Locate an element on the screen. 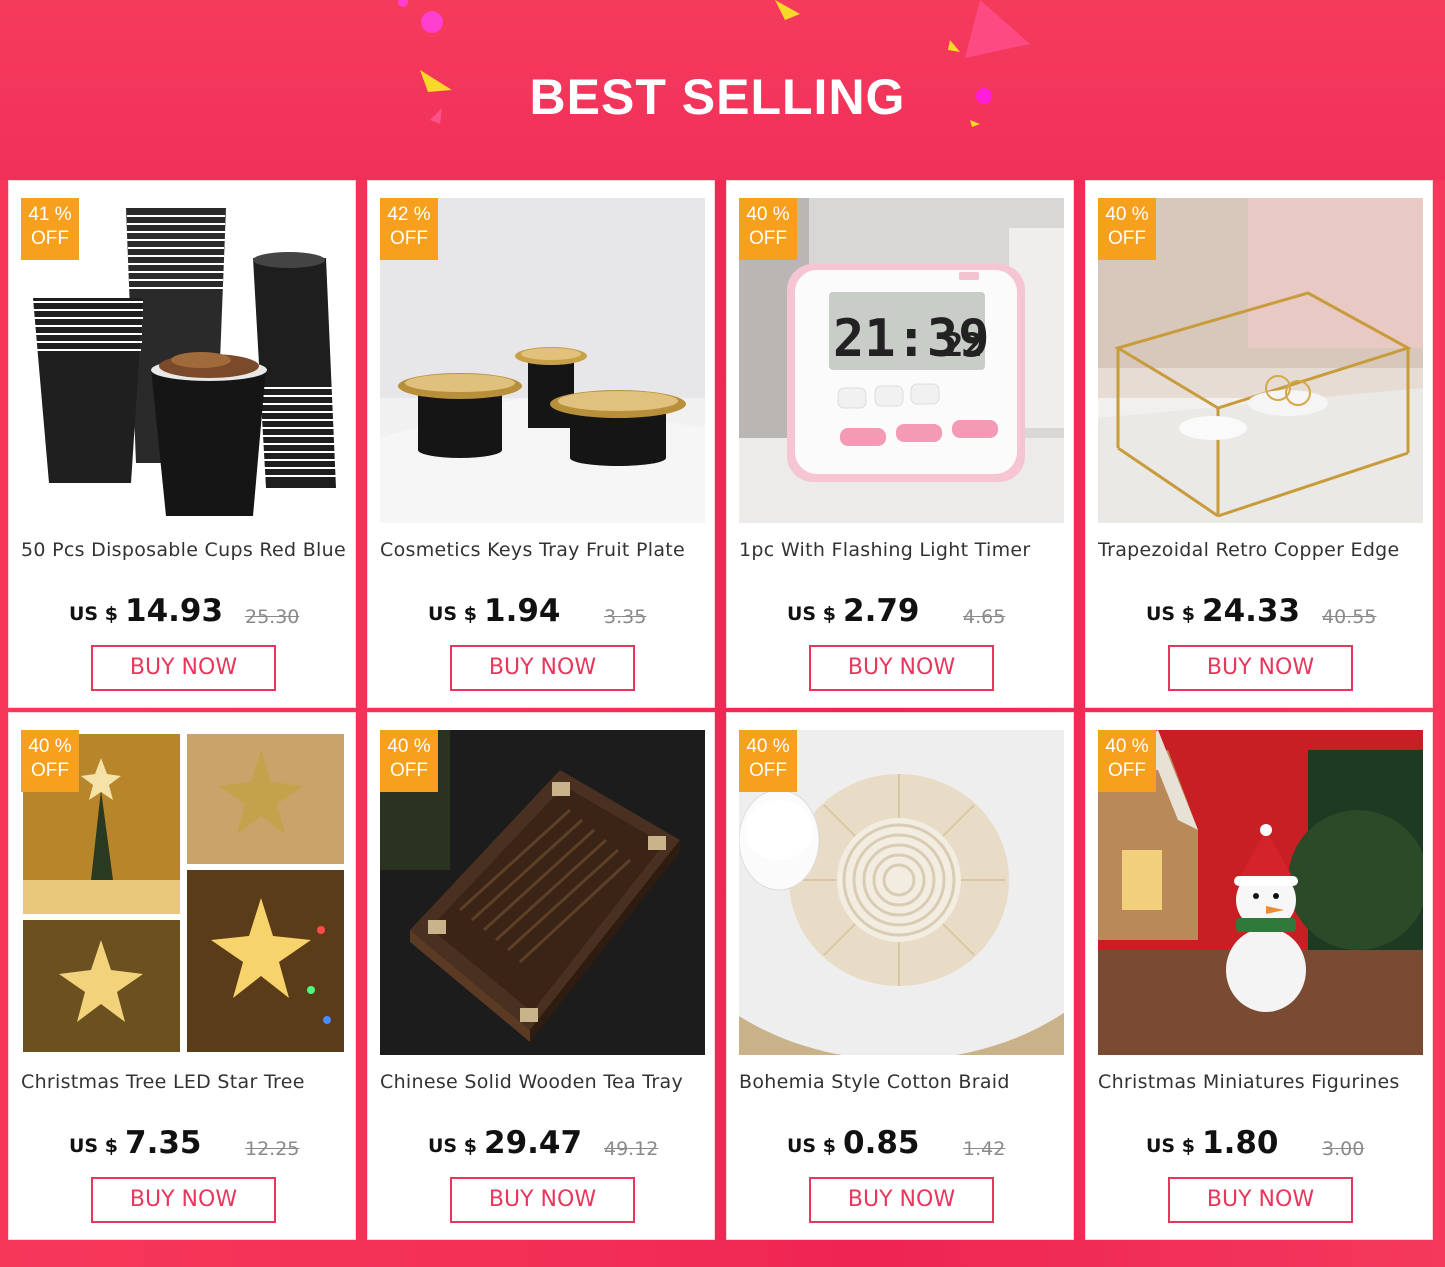 The width and height of the screenshot is (1445, 1267). original-price: 3.35 is located at coordinates (625, 617).